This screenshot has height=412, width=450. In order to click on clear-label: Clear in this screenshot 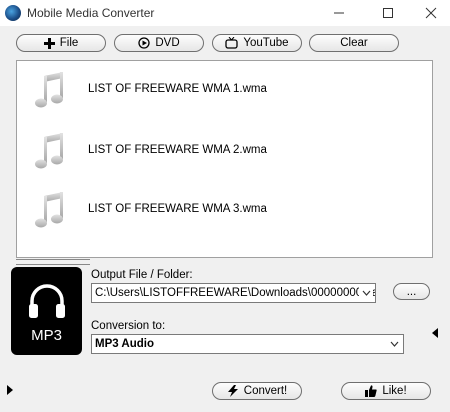, I will do `click(354, 43)`.